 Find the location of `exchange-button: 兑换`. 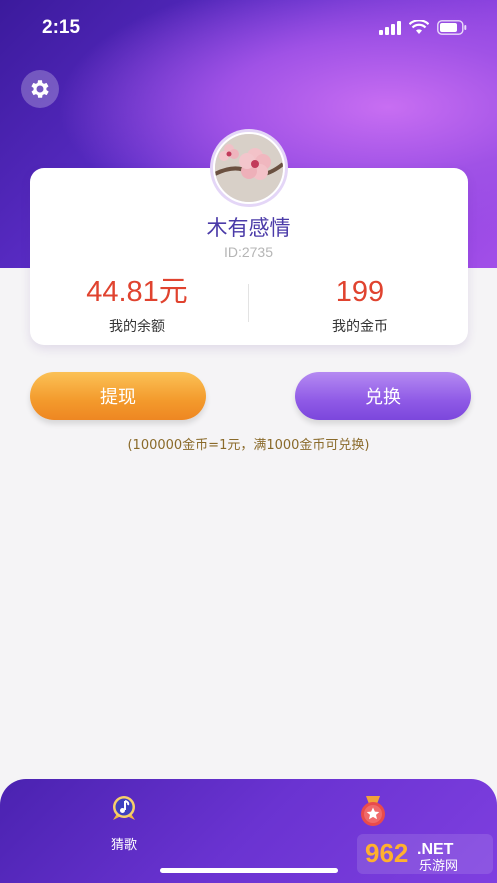

exchange-button: 兑换 is located at coordinates (383, 396).